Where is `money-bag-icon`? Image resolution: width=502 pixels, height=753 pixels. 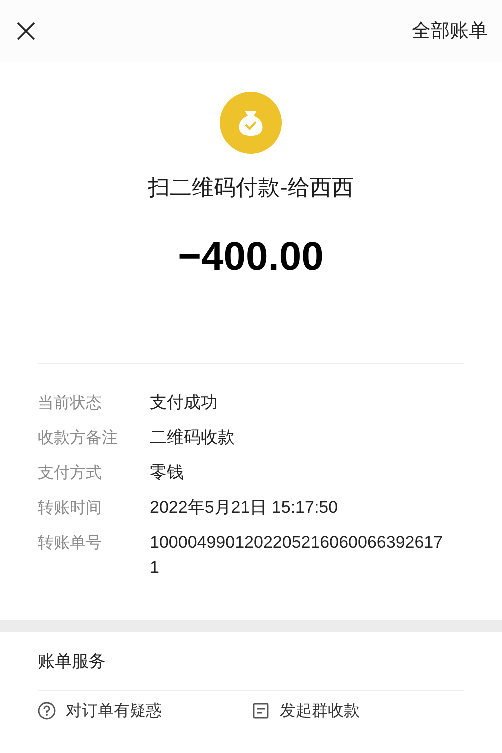 money-bag-icon is located at coordinates (251, 123).